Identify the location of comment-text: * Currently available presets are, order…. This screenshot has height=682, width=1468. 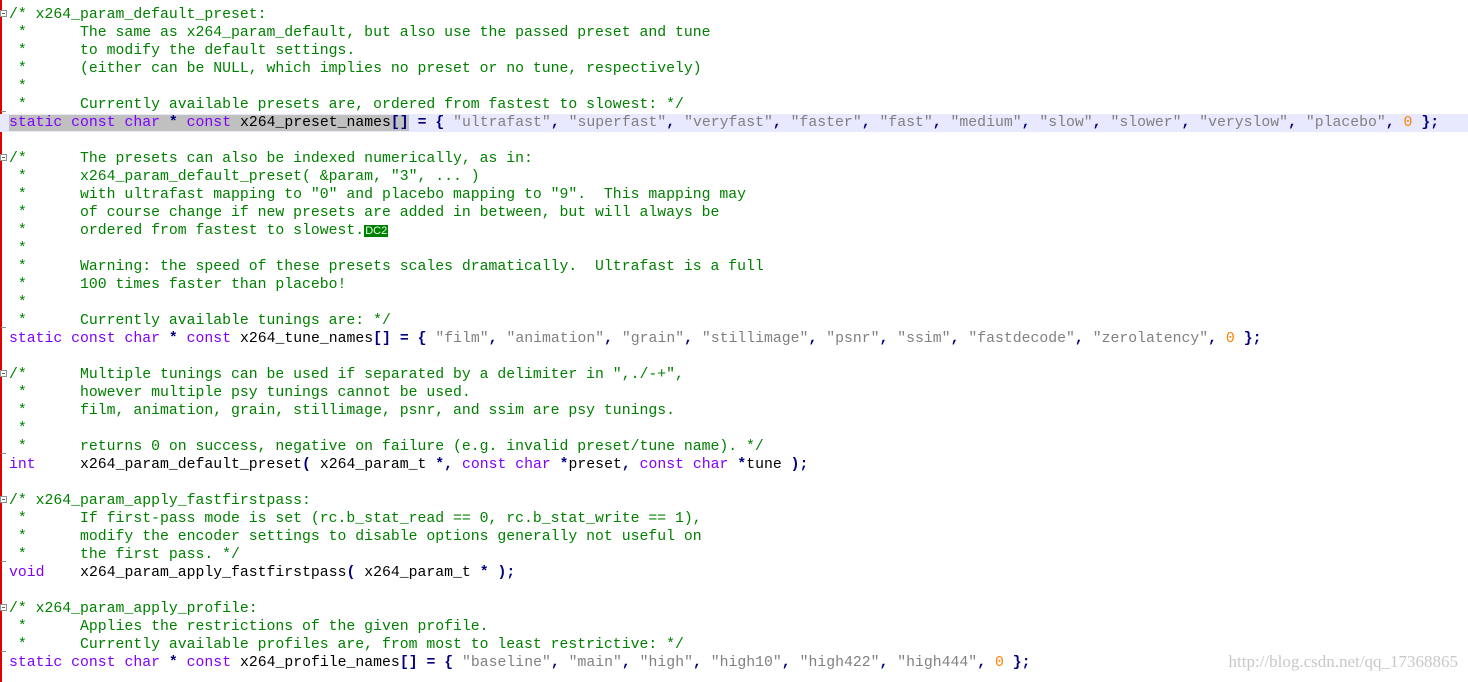
(346, 105).